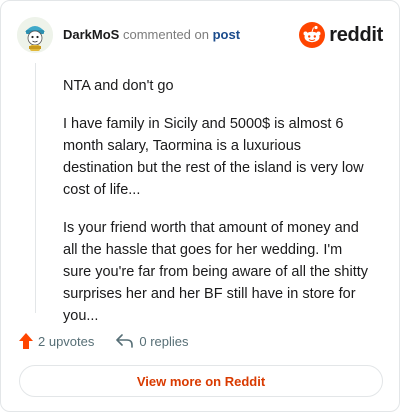  What do you see at coordinates (115, 341) in the screenshot?
I see `comment-actions: 2 upvotes 0 replies` at bounding box center [115, 341].